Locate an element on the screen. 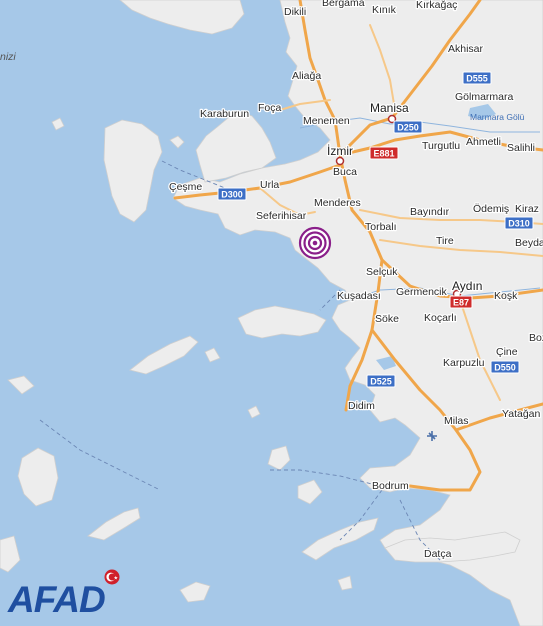  road-shield-label: D250 is located at coordinates (408, 128).